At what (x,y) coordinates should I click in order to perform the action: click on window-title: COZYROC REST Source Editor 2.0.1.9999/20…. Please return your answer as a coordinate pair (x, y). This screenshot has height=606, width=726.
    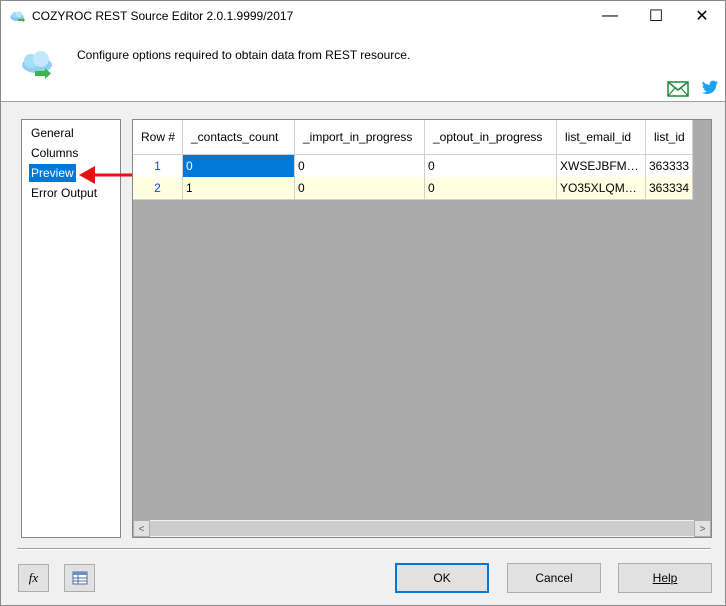
    Looking at the image, I should click on (163, 16).